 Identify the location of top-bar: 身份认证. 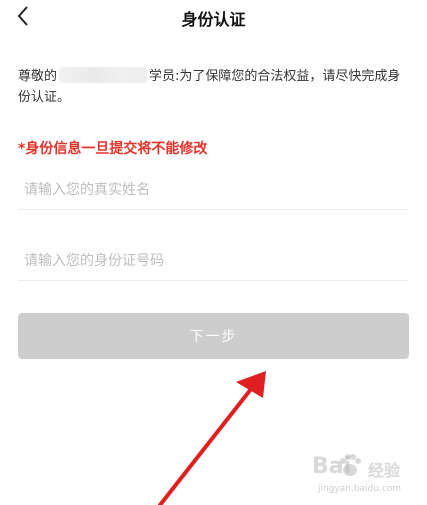
(213, 17).